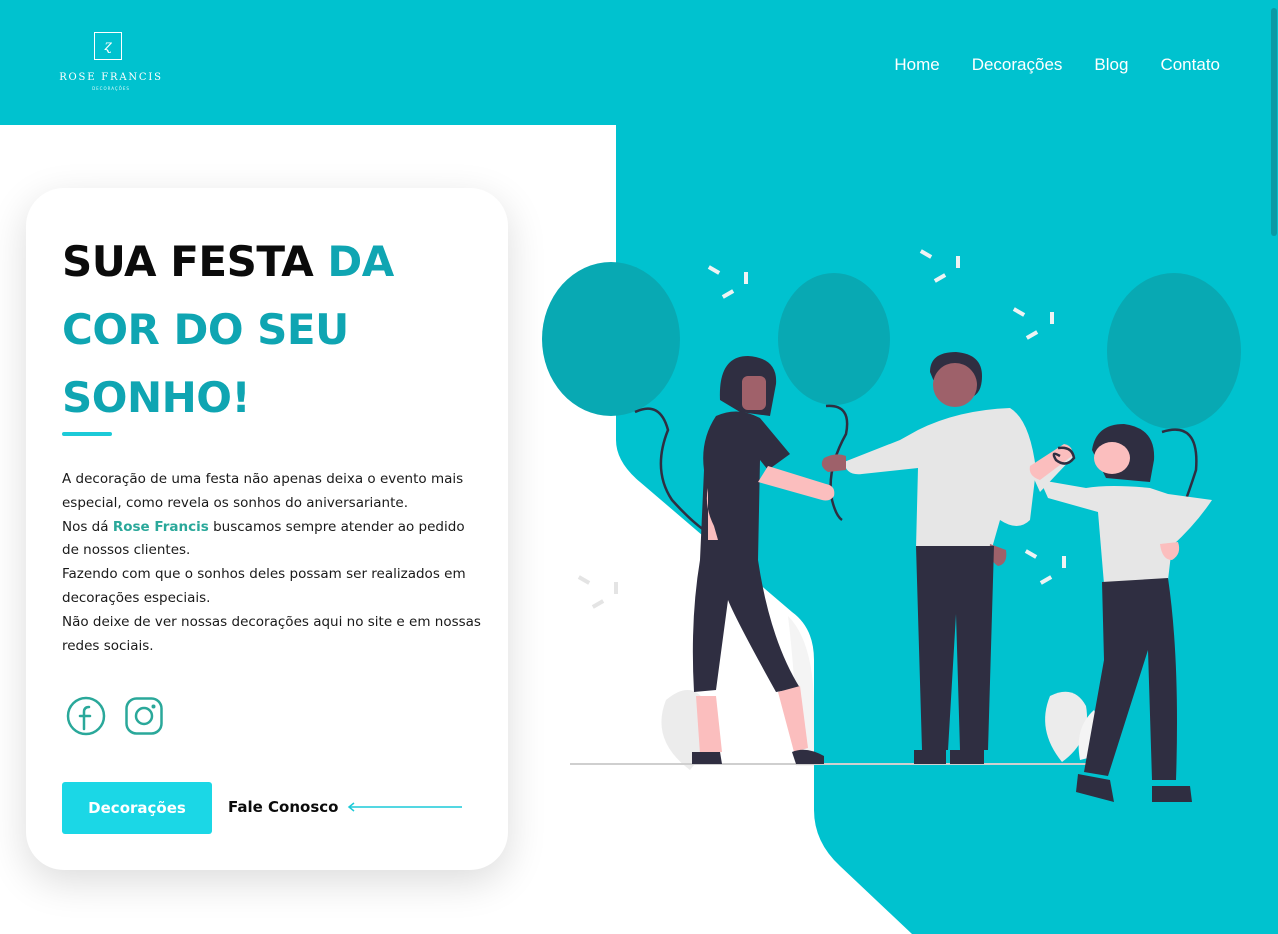 Image resolution: width=1278 pixels, height=934 pixels. Describe the element at coordinates (1111, 65) in the screenshot. I see `nav-blog: Blog` at that location.